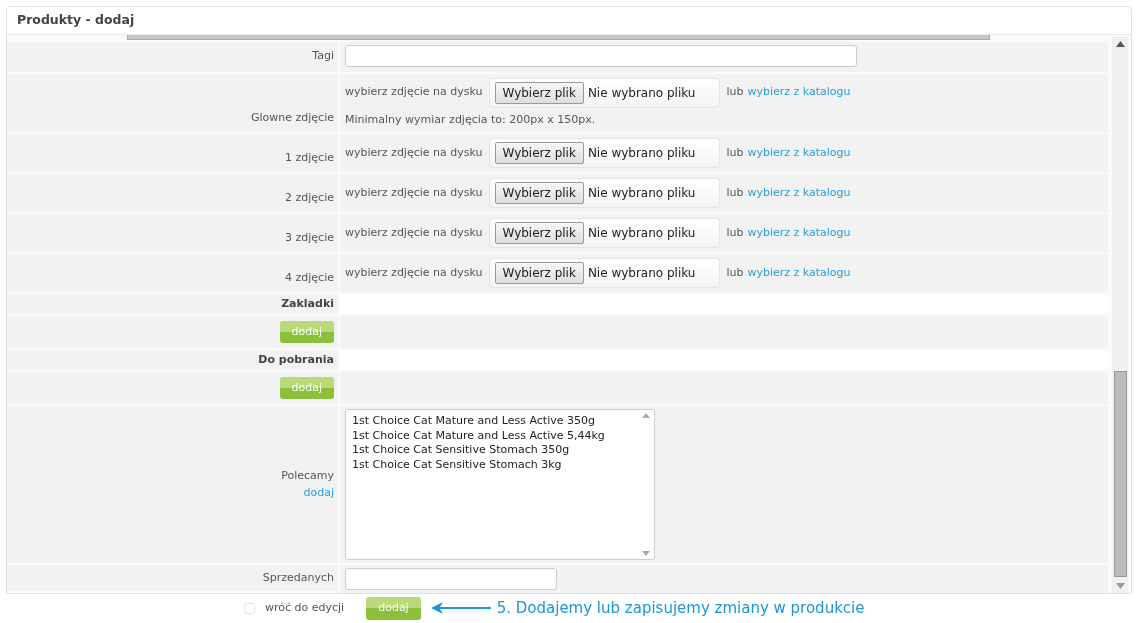 This screenshot has width=1138, height=623. Describe the element at coordinates (460, 608) in the screenshot. I see `arrow-icon` at that location.